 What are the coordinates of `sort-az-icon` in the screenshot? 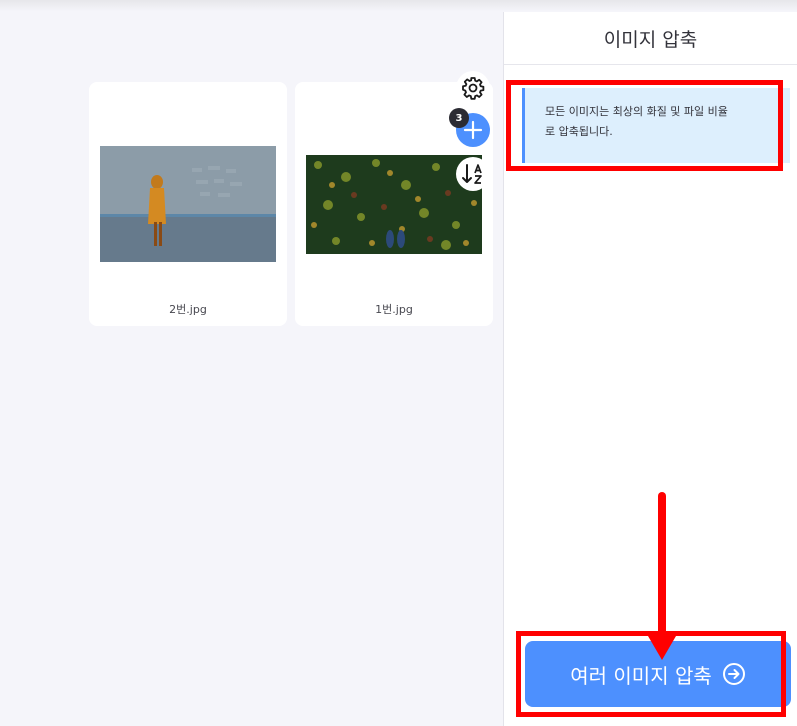 It's located at (472, 174).